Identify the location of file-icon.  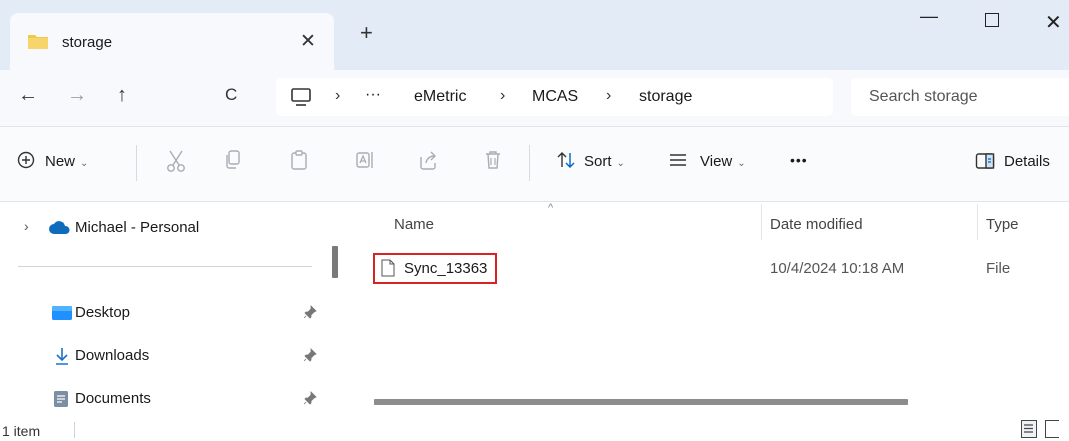
(388, 270).